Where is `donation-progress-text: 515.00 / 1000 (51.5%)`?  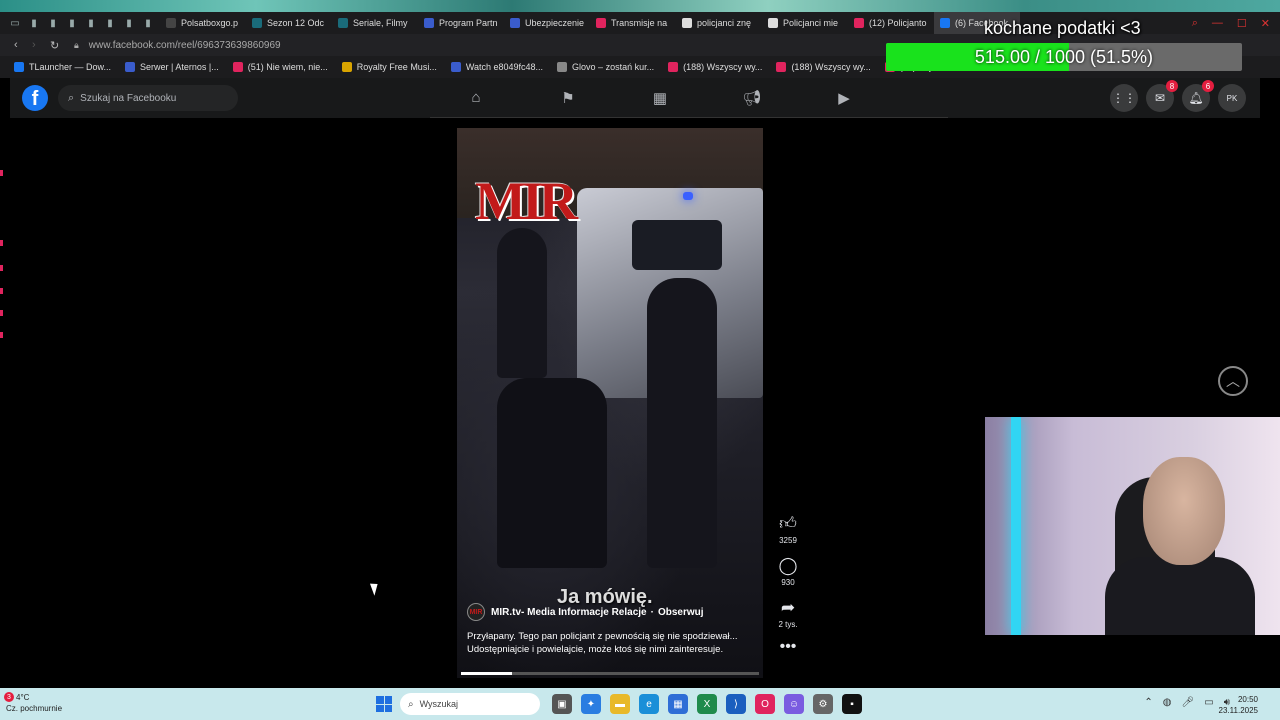 donation-progress-text: 515.00 / 1000 (51.5%) is located at coordinates (1064, 56).